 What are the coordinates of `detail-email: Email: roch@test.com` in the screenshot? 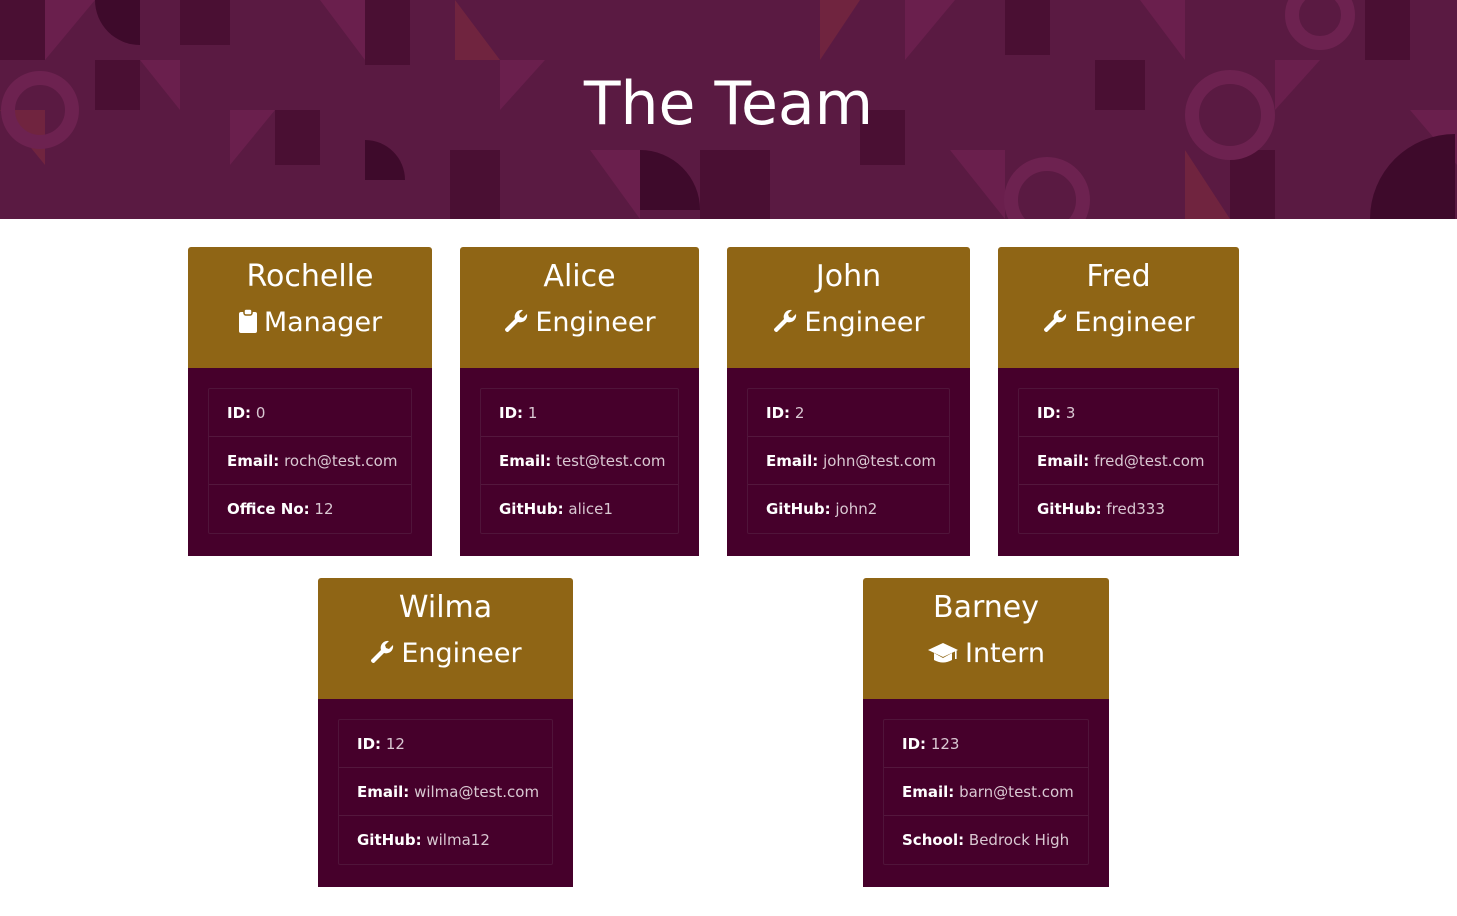 It's located at (310, 461).